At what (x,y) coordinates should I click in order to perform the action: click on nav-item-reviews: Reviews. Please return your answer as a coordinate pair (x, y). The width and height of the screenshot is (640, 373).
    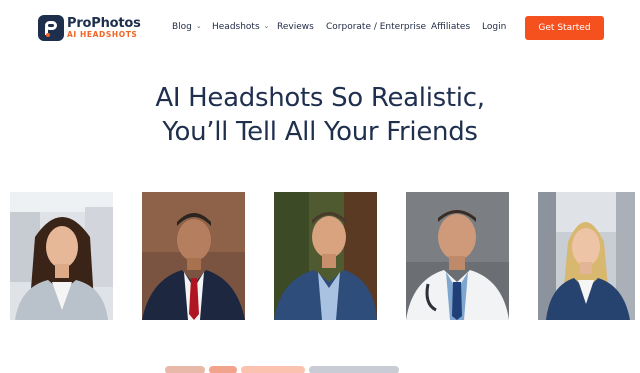
    Looking at the image, I should click on (295, 27).